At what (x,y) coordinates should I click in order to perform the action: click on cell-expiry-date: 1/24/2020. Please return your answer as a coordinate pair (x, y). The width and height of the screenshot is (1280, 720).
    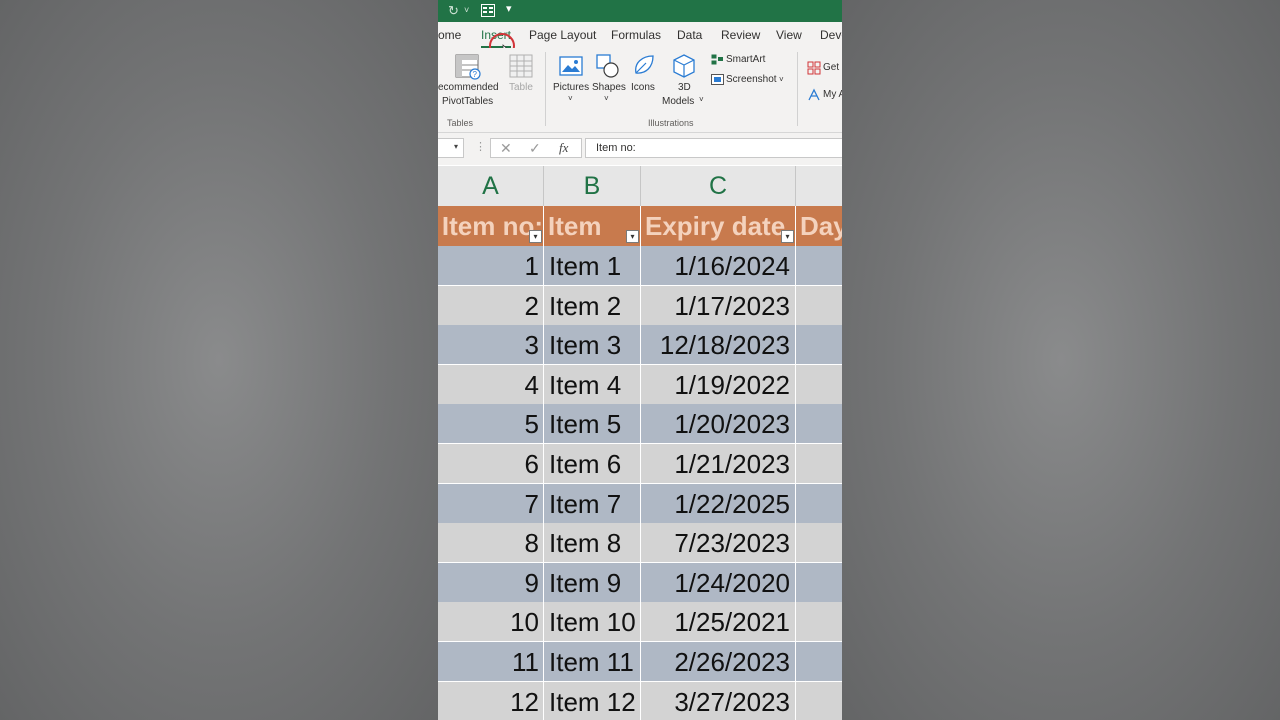
    Looking at the image, I should click on (718, 582).